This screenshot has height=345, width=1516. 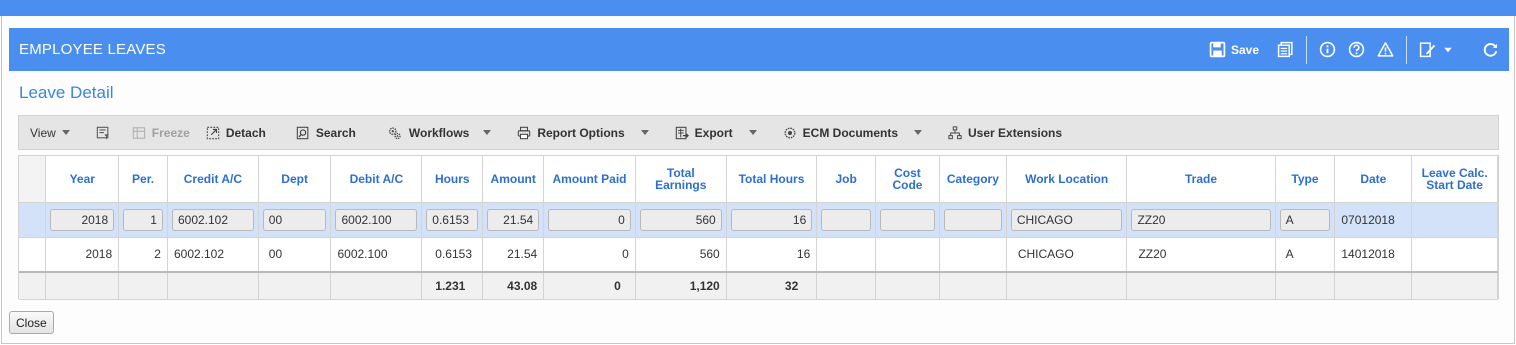 What do you see at coordinates (1305, 219) in the screenshot?
I see `type-field: A` at bounding box center [1305, 219].